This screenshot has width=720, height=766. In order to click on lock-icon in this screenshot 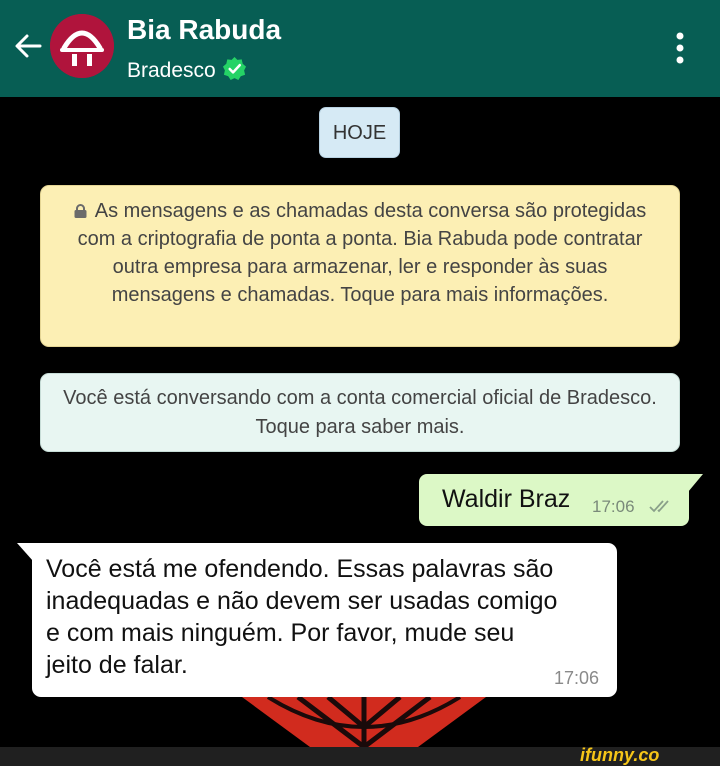, I will do `click(80, 211)`.